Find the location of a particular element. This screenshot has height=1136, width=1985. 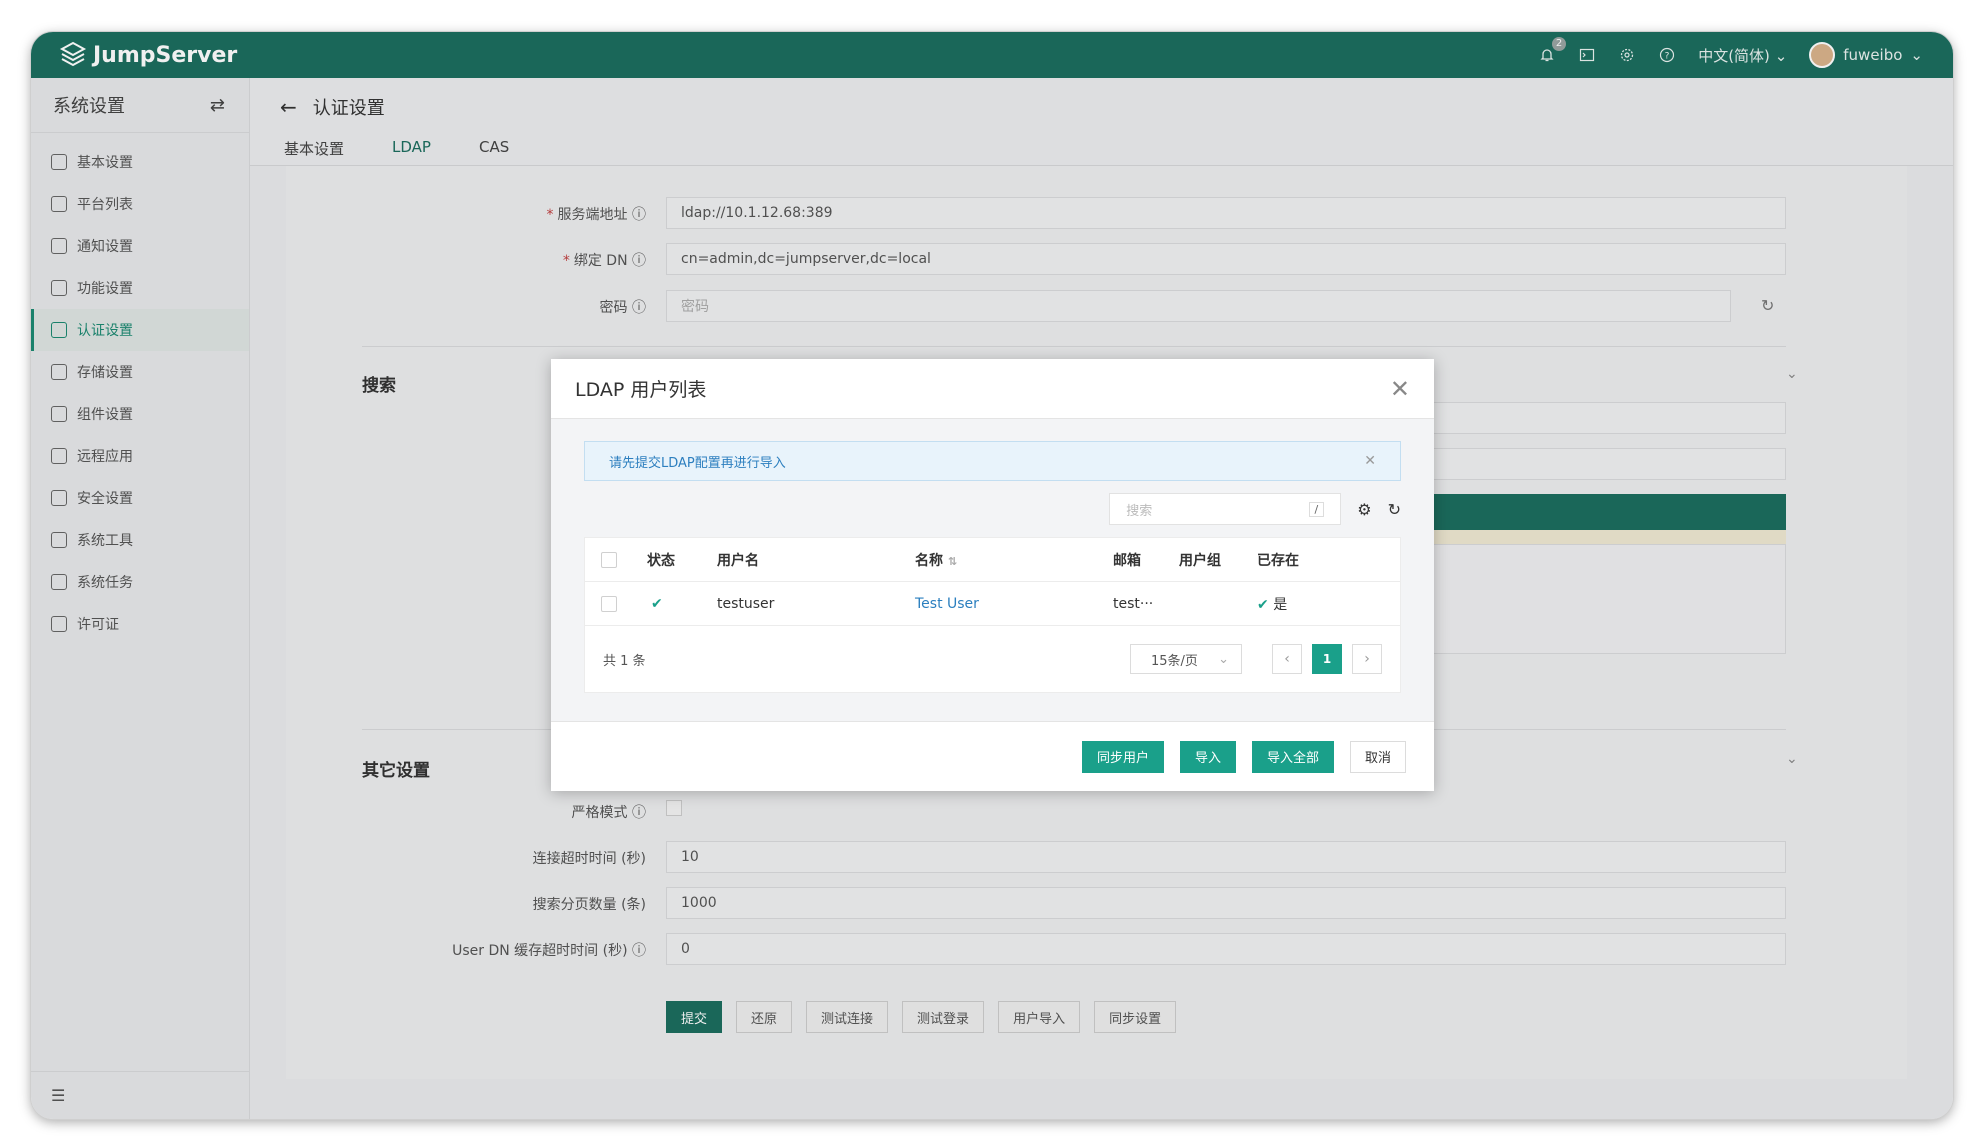

col-group: 用户组 is located at coordinates (1200, 560).